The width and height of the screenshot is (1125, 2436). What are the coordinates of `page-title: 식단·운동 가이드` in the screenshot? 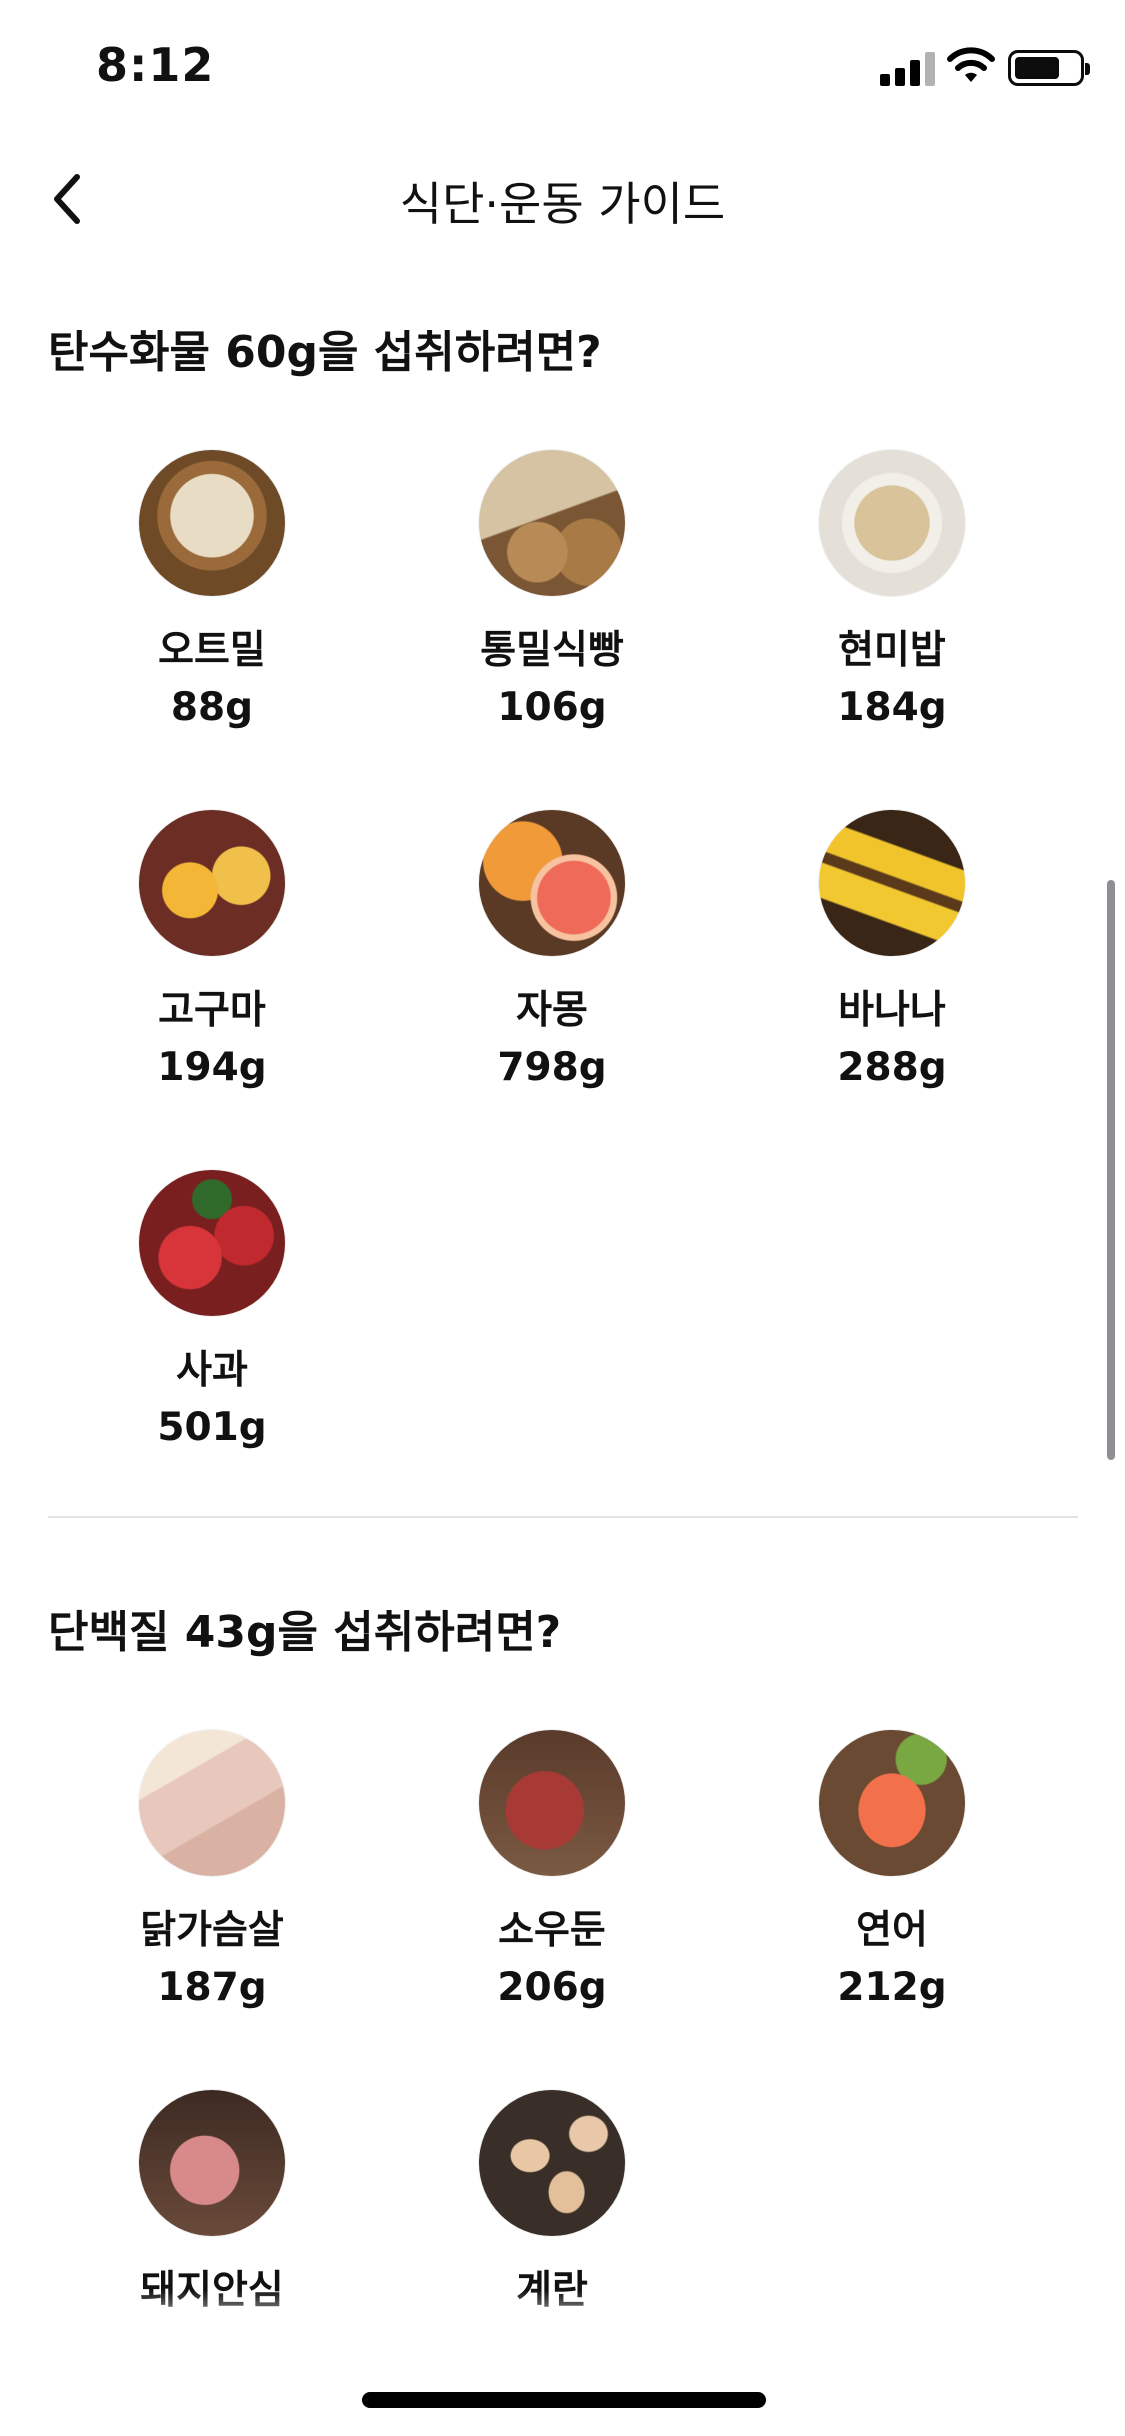 It's located at (562, 204).